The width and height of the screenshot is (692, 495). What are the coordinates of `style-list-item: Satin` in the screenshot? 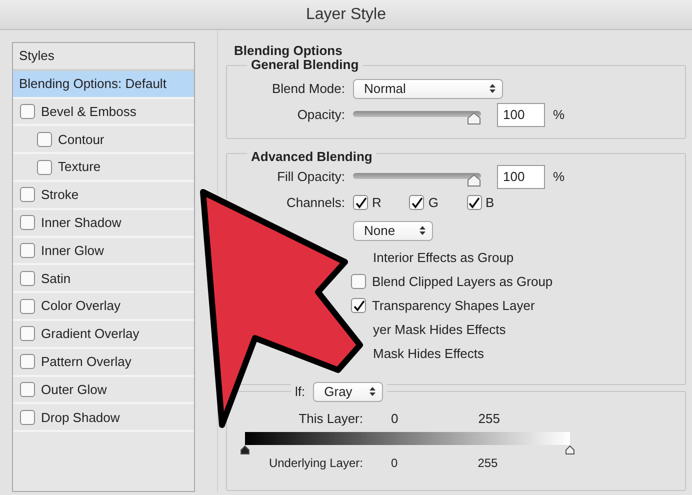 It's located at (103, 279).